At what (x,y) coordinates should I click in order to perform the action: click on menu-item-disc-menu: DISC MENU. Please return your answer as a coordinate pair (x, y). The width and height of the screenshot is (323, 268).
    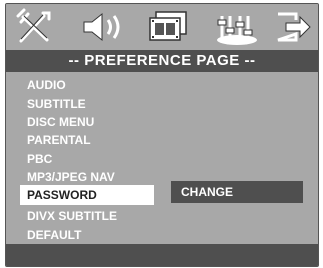
    Looking at the image, I should click on (87, 122).